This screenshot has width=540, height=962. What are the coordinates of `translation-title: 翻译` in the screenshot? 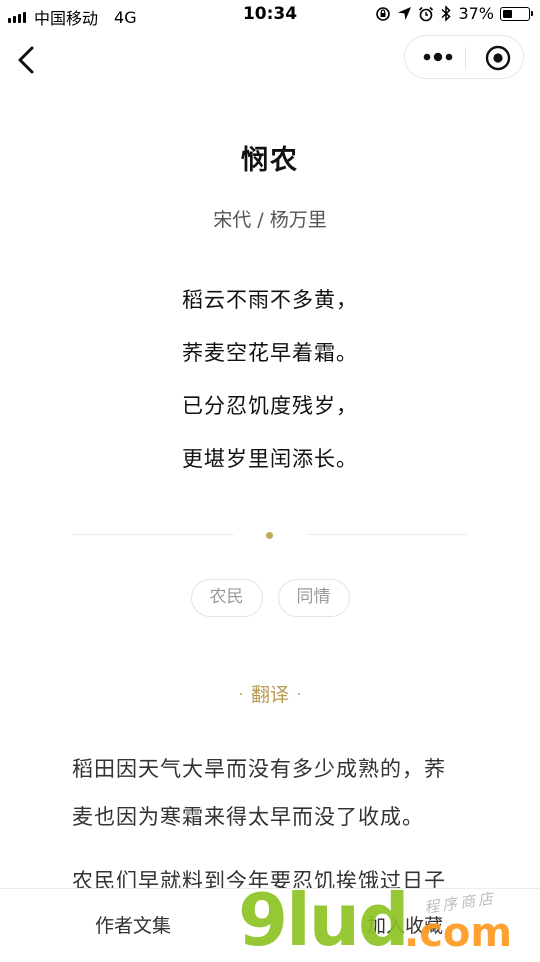 It's located at (269, 695).